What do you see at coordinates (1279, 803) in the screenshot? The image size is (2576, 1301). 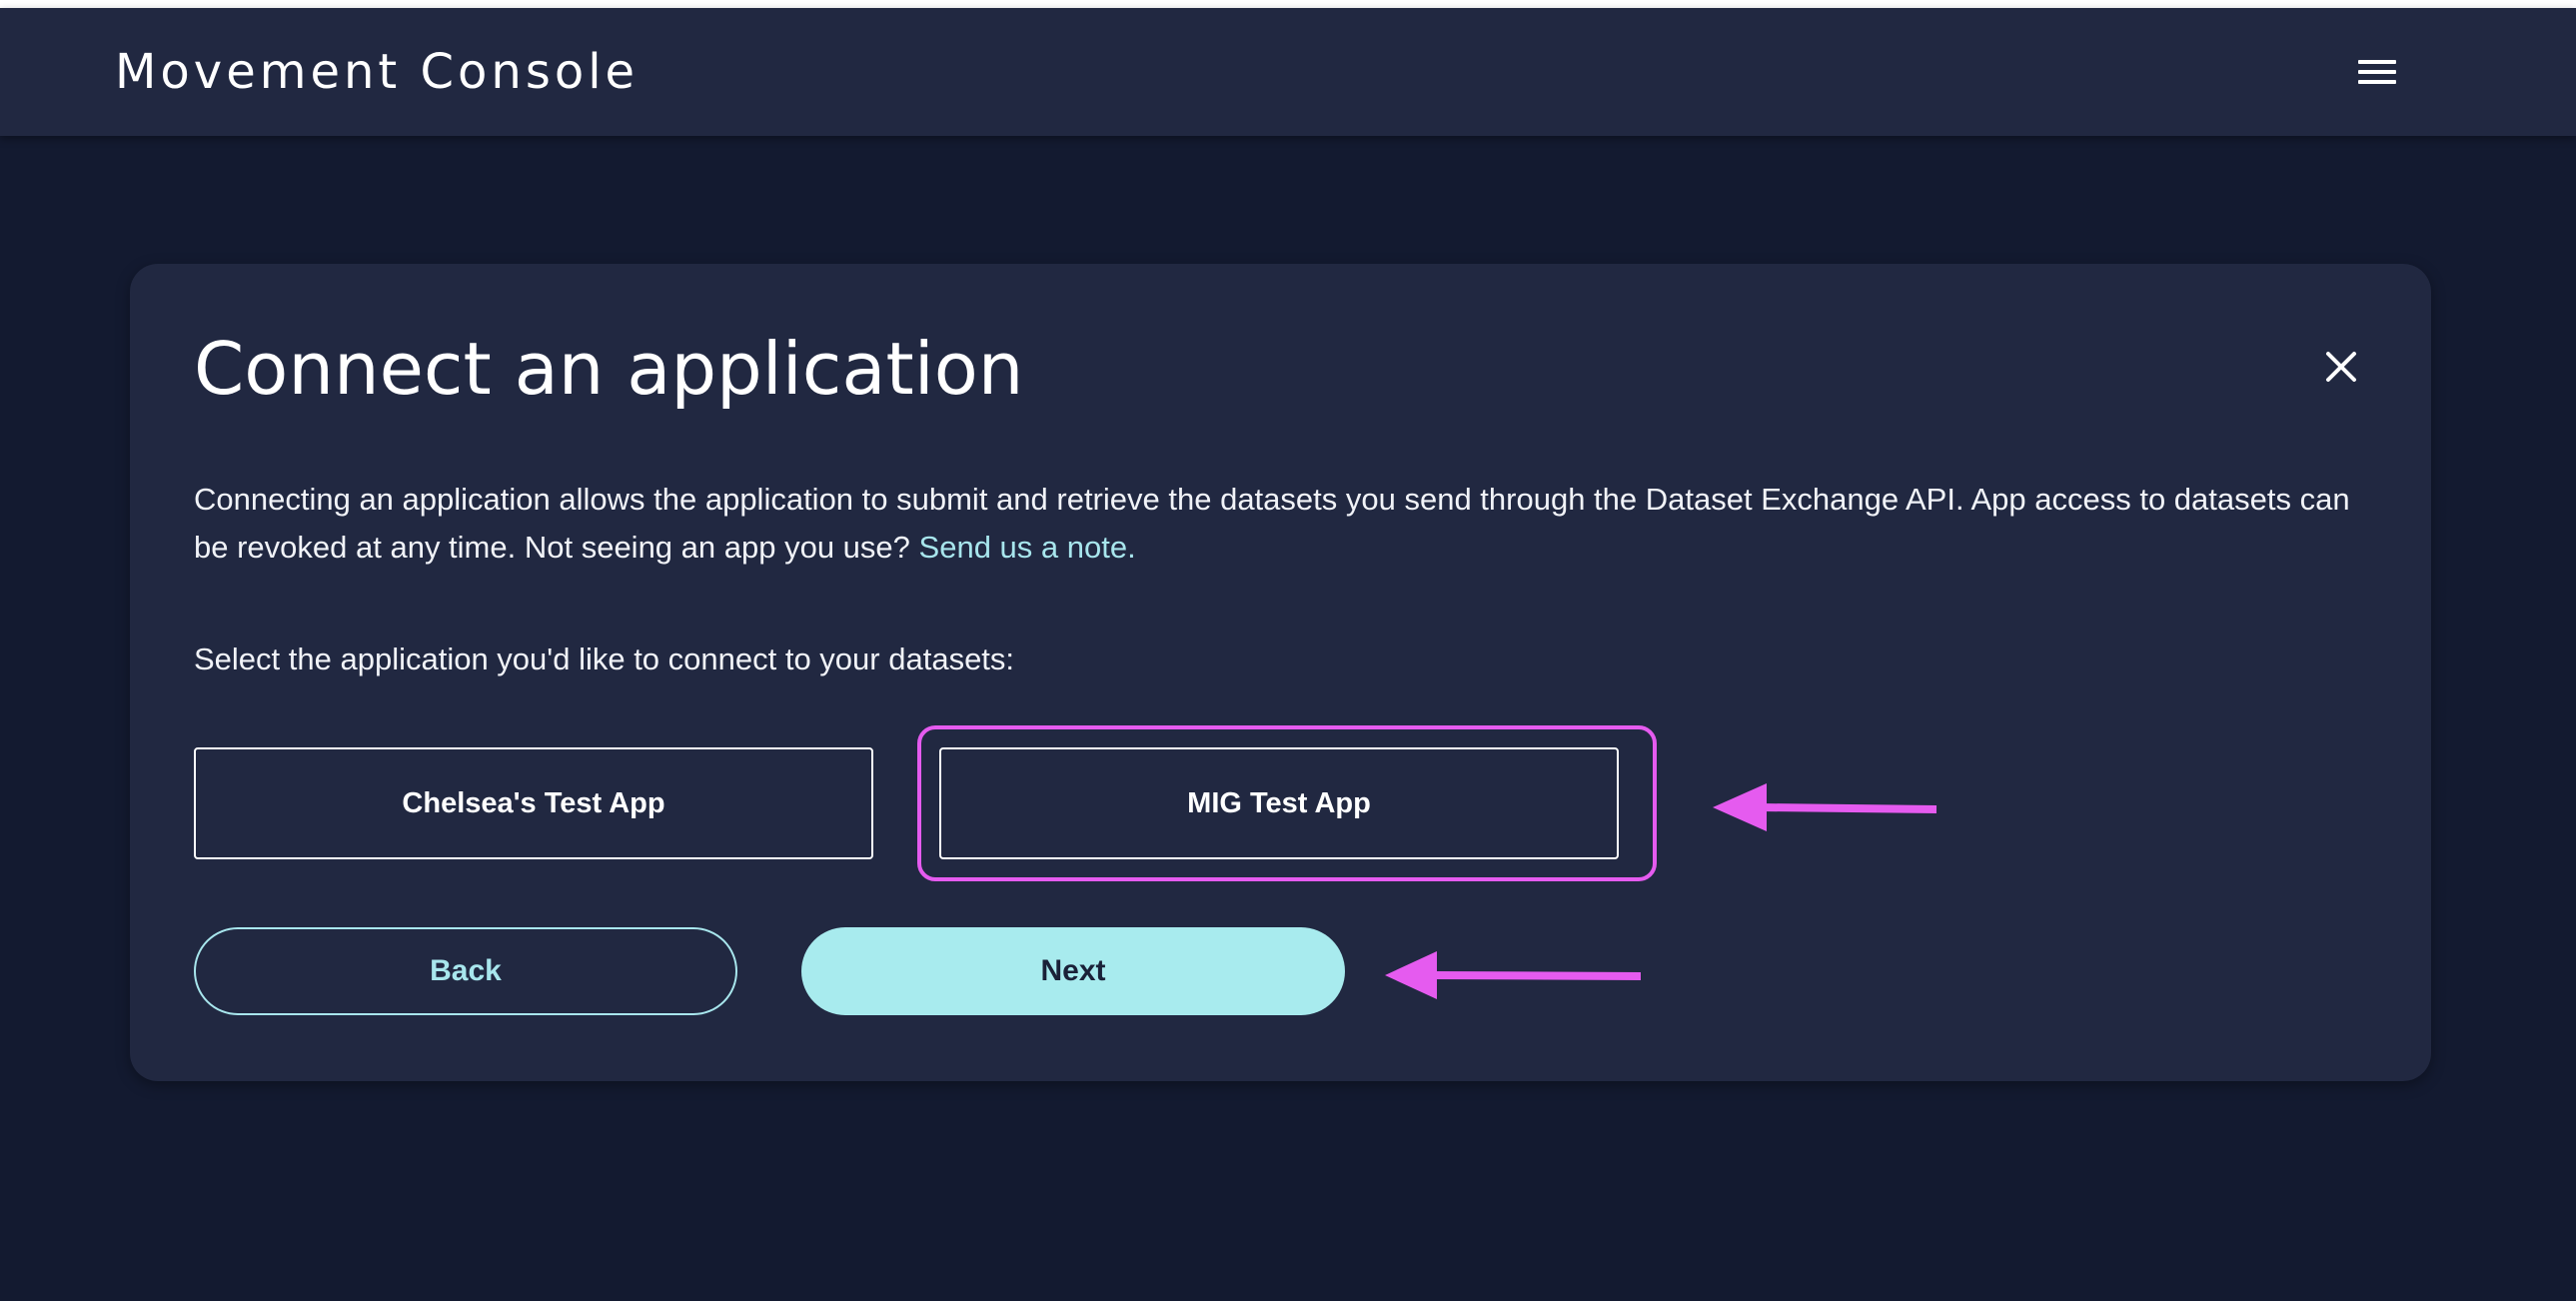 I see `app-option-mig-test-app: MIG Test App` at bounding box center [1279, 803].